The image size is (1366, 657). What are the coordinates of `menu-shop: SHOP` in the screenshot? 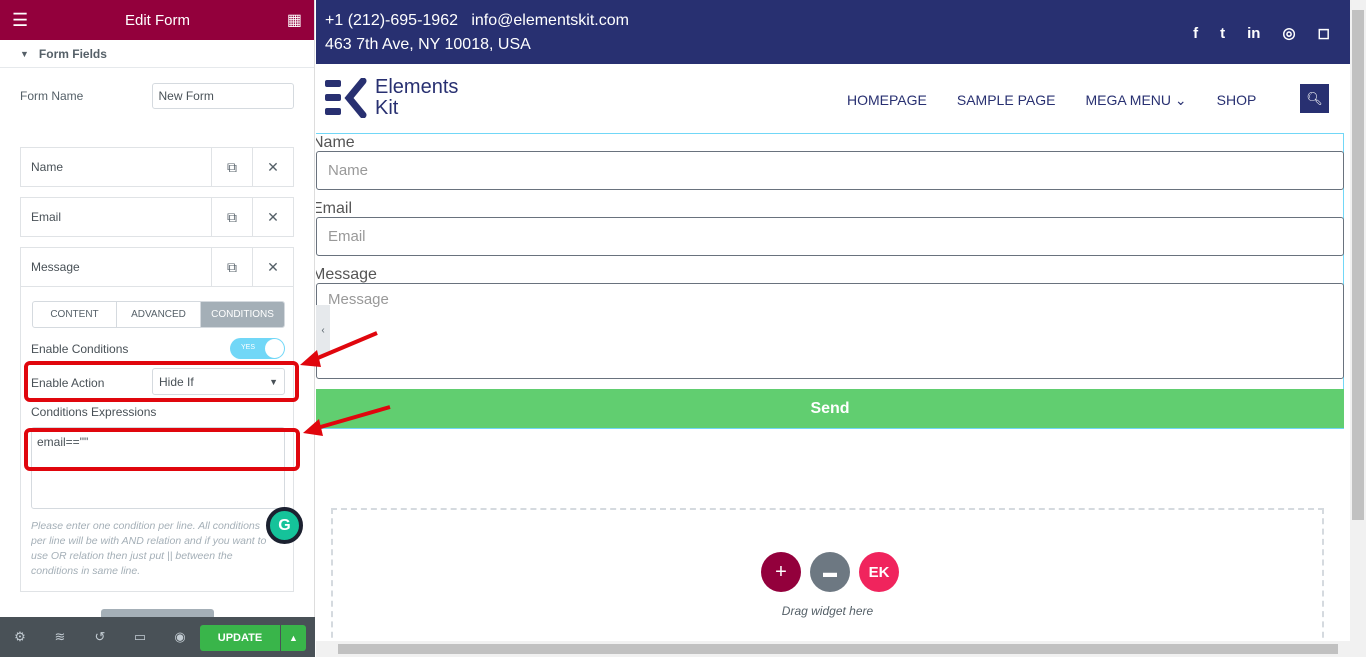 It's located at (1237, 100).